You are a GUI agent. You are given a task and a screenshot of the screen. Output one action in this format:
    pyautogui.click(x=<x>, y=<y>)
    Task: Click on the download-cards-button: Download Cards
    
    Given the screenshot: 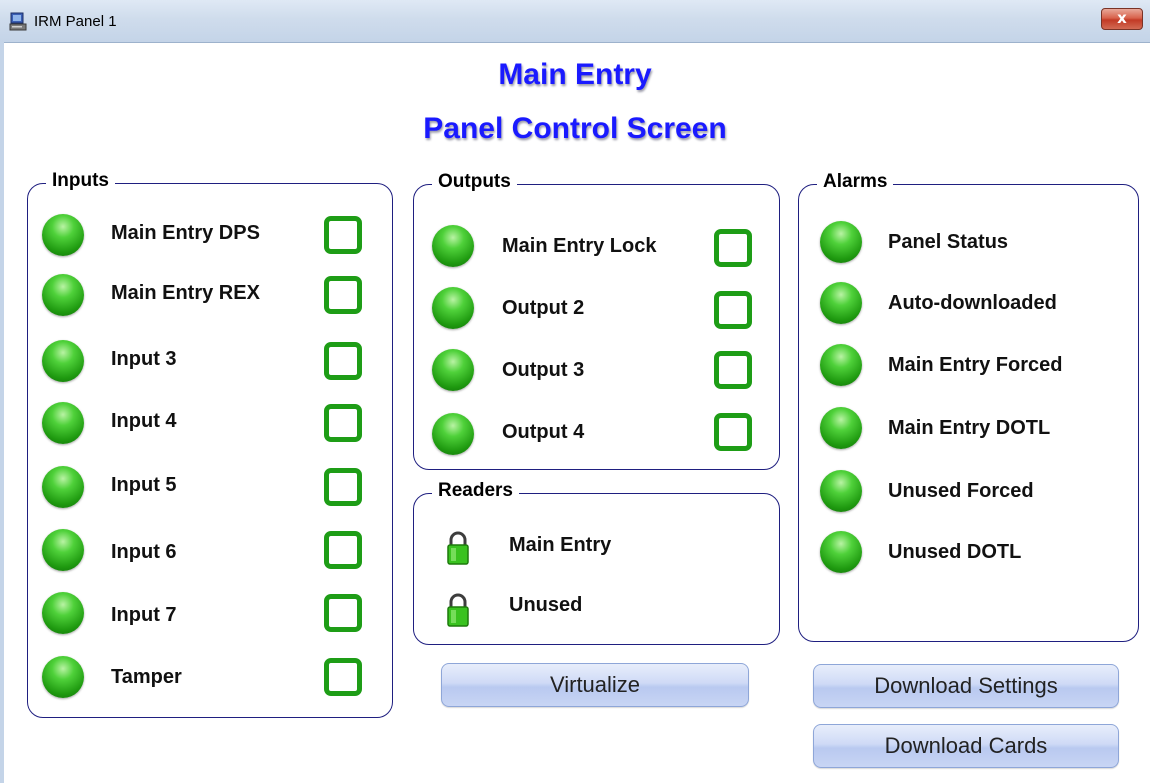 What is the action you would take?
    pyautogui.click(x=966, y=746)
    